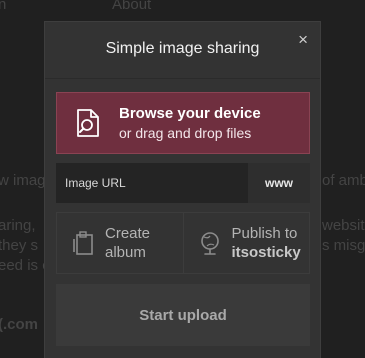 The image size is (365, 358). Describe the element at coordinates (183, 315) in the screenshot. I see `start-upload-button: Start upload` at that location.